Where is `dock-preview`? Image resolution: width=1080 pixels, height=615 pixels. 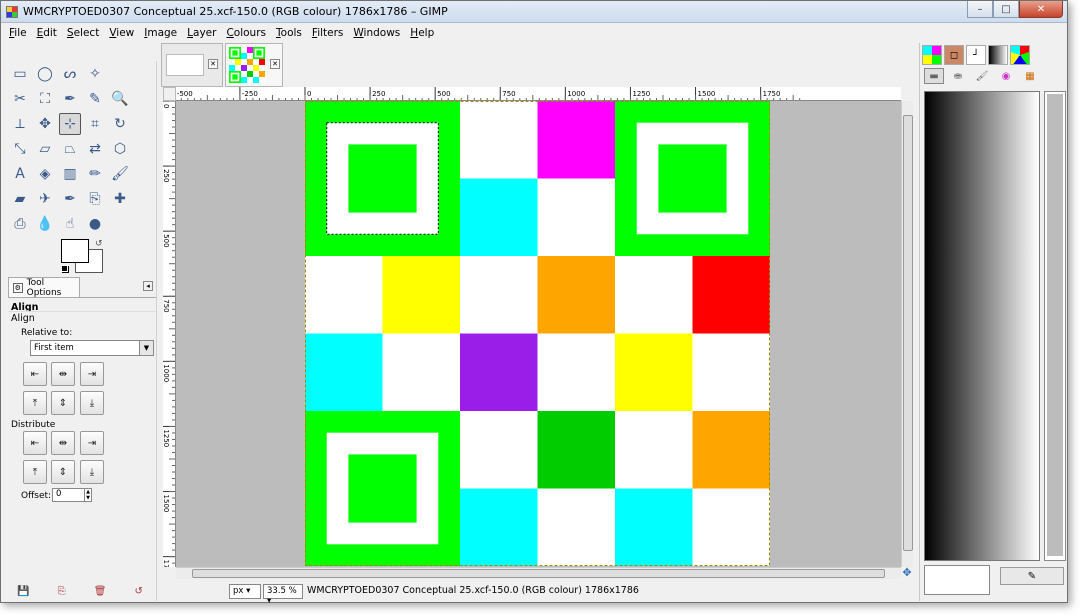 dock-preview is located at coordinates (957, 580).